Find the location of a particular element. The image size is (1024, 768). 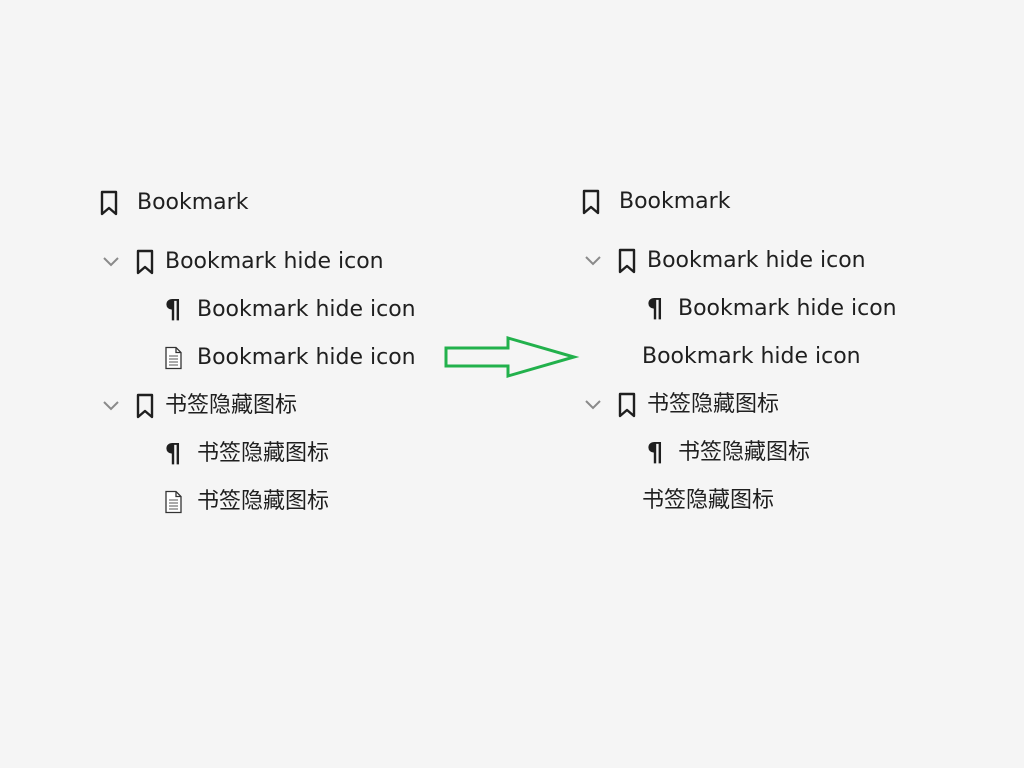

bookmark-label: Bookmark is located at coordinates (675, 201).